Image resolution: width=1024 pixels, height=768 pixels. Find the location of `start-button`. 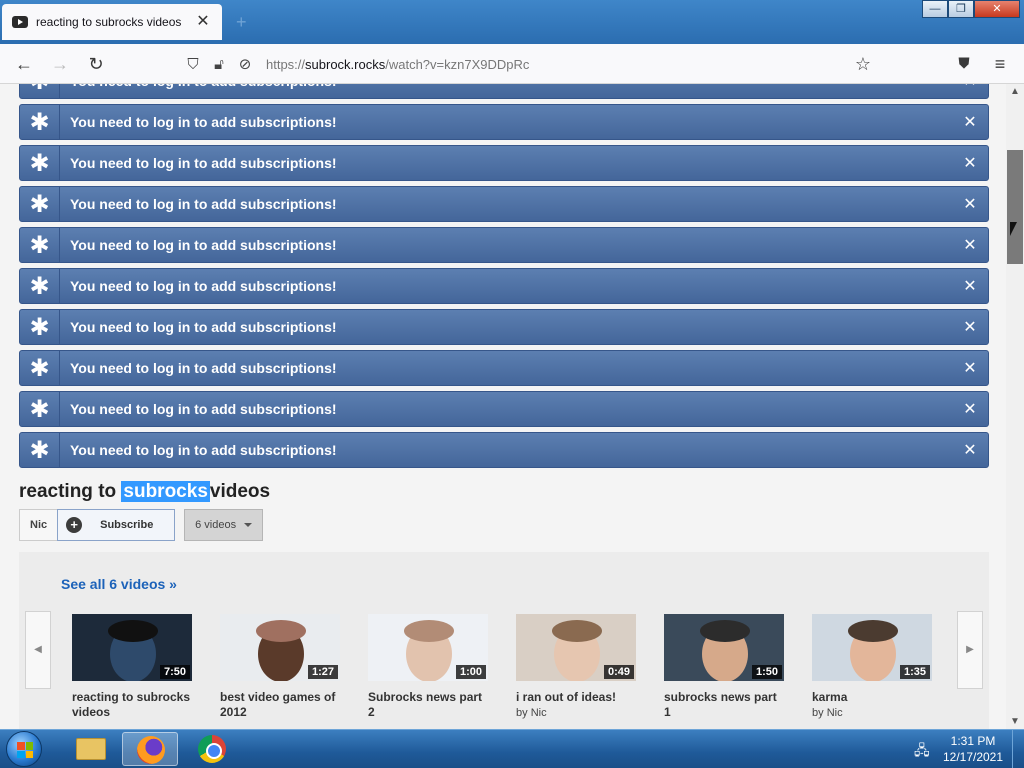

start-button is located at coordinates (24, 749).